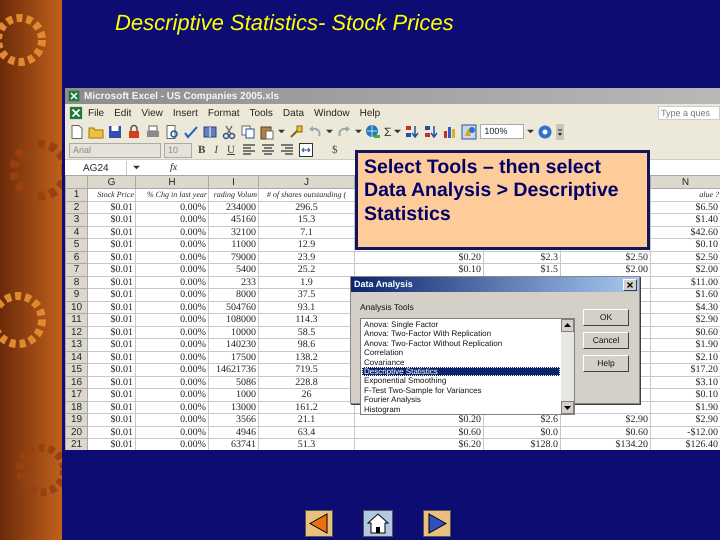 This screenshot has width=720, height=540. Describe the element at coordinates (461, 400) in the screenshot. I see `list-item: Fourier Analysis` at that location.